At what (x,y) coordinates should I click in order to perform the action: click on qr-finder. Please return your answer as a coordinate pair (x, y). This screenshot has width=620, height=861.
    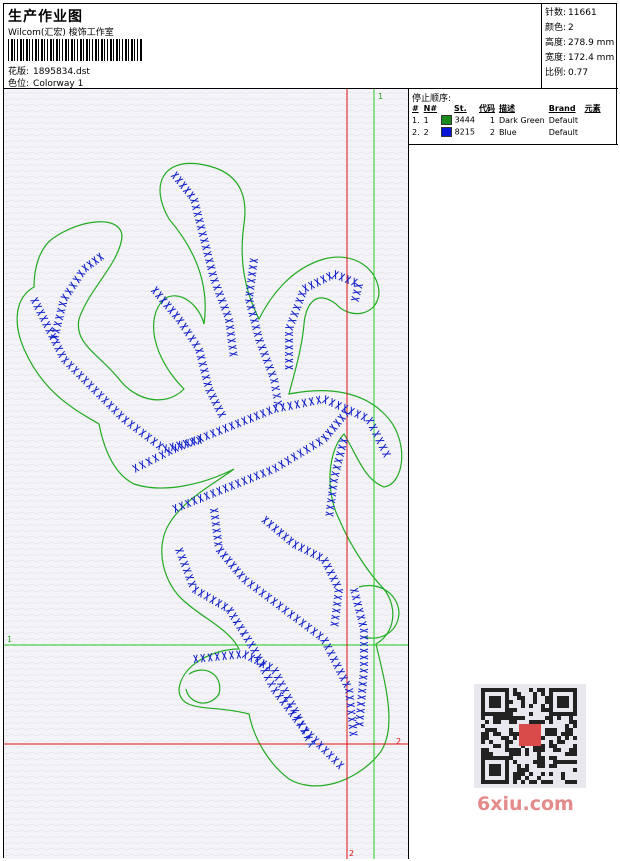
    Looking at the image, I should click on (495, 770).